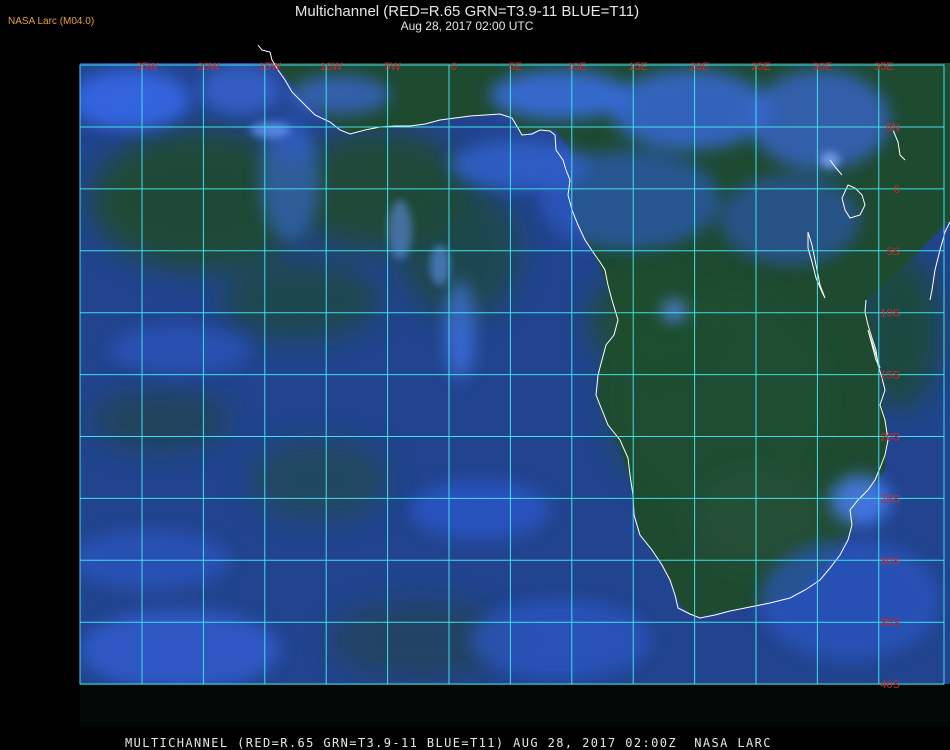  What do you see at coordinates (890, 499) in the screenshot?
I see `latitude-label: 25S` at bounding box center [890, 499].